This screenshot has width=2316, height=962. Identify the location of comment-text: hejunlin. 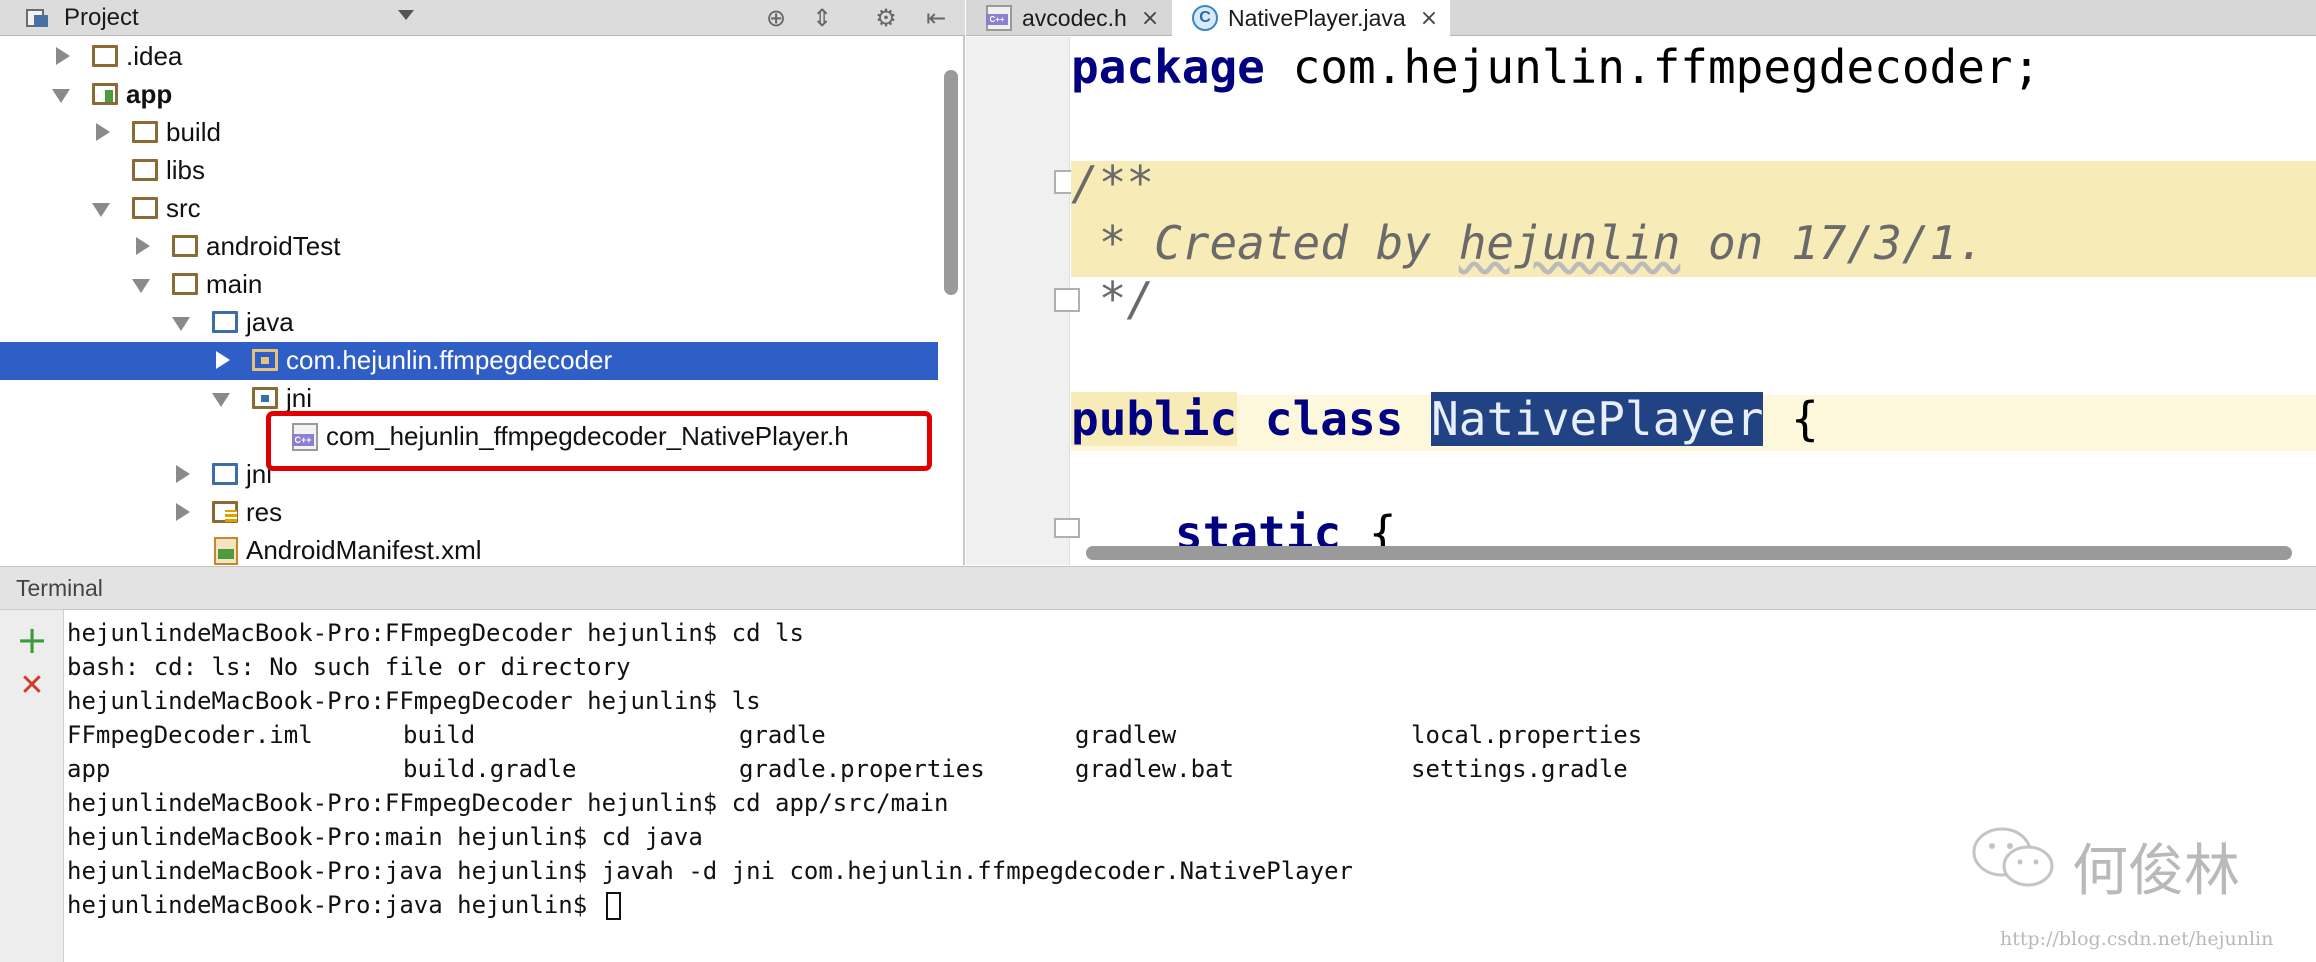
(1569, 243).